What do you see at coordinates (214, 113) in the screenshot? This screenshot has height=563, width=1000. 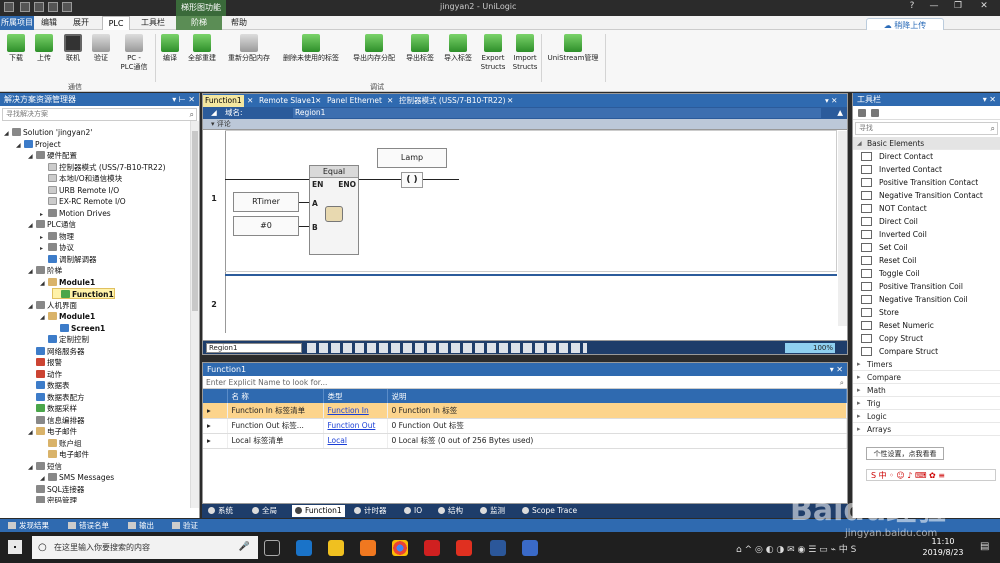 I see `collapse-icon: ◢` at bounding box center [214, 113].